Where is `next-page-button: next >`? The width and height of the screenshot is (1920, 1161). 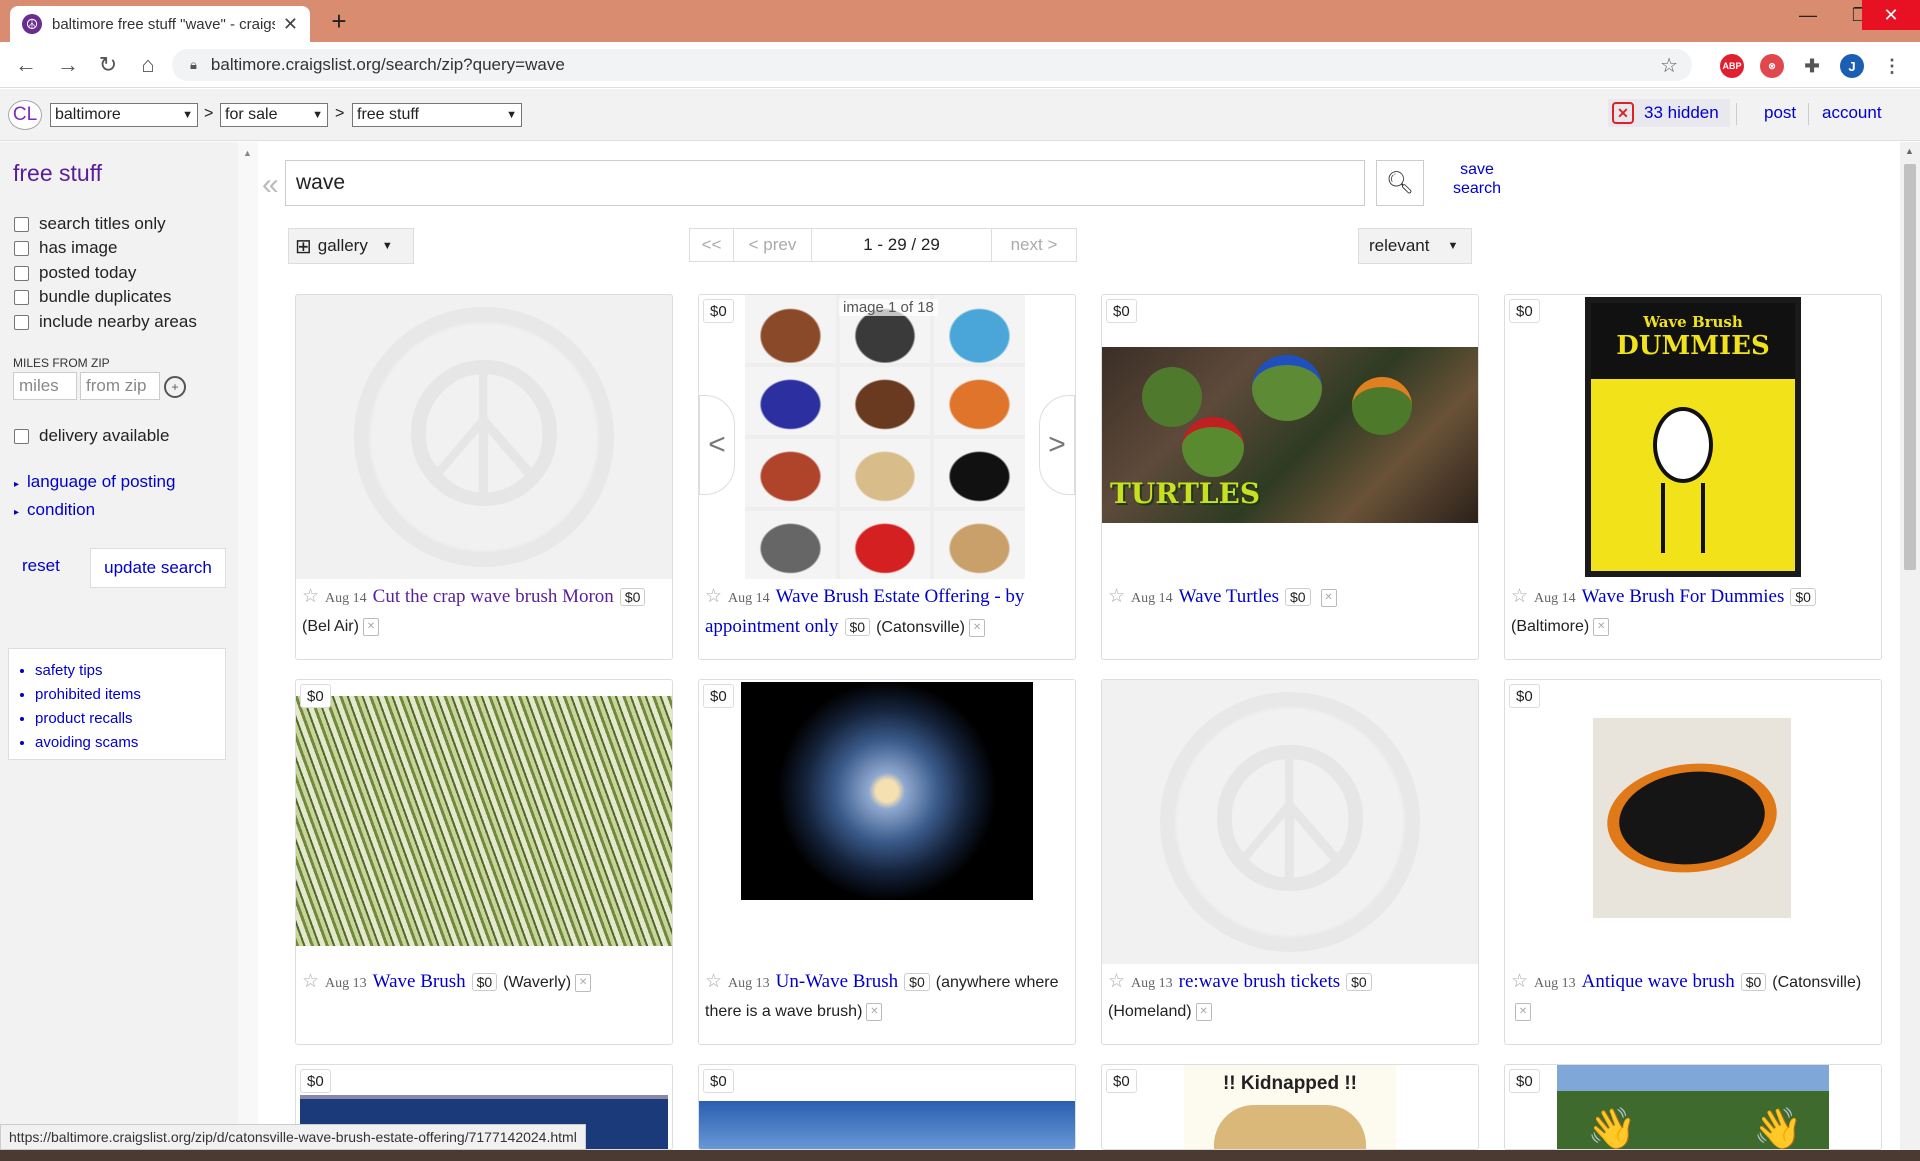 next-page-button: next > is located at coordinates (1034, 245).